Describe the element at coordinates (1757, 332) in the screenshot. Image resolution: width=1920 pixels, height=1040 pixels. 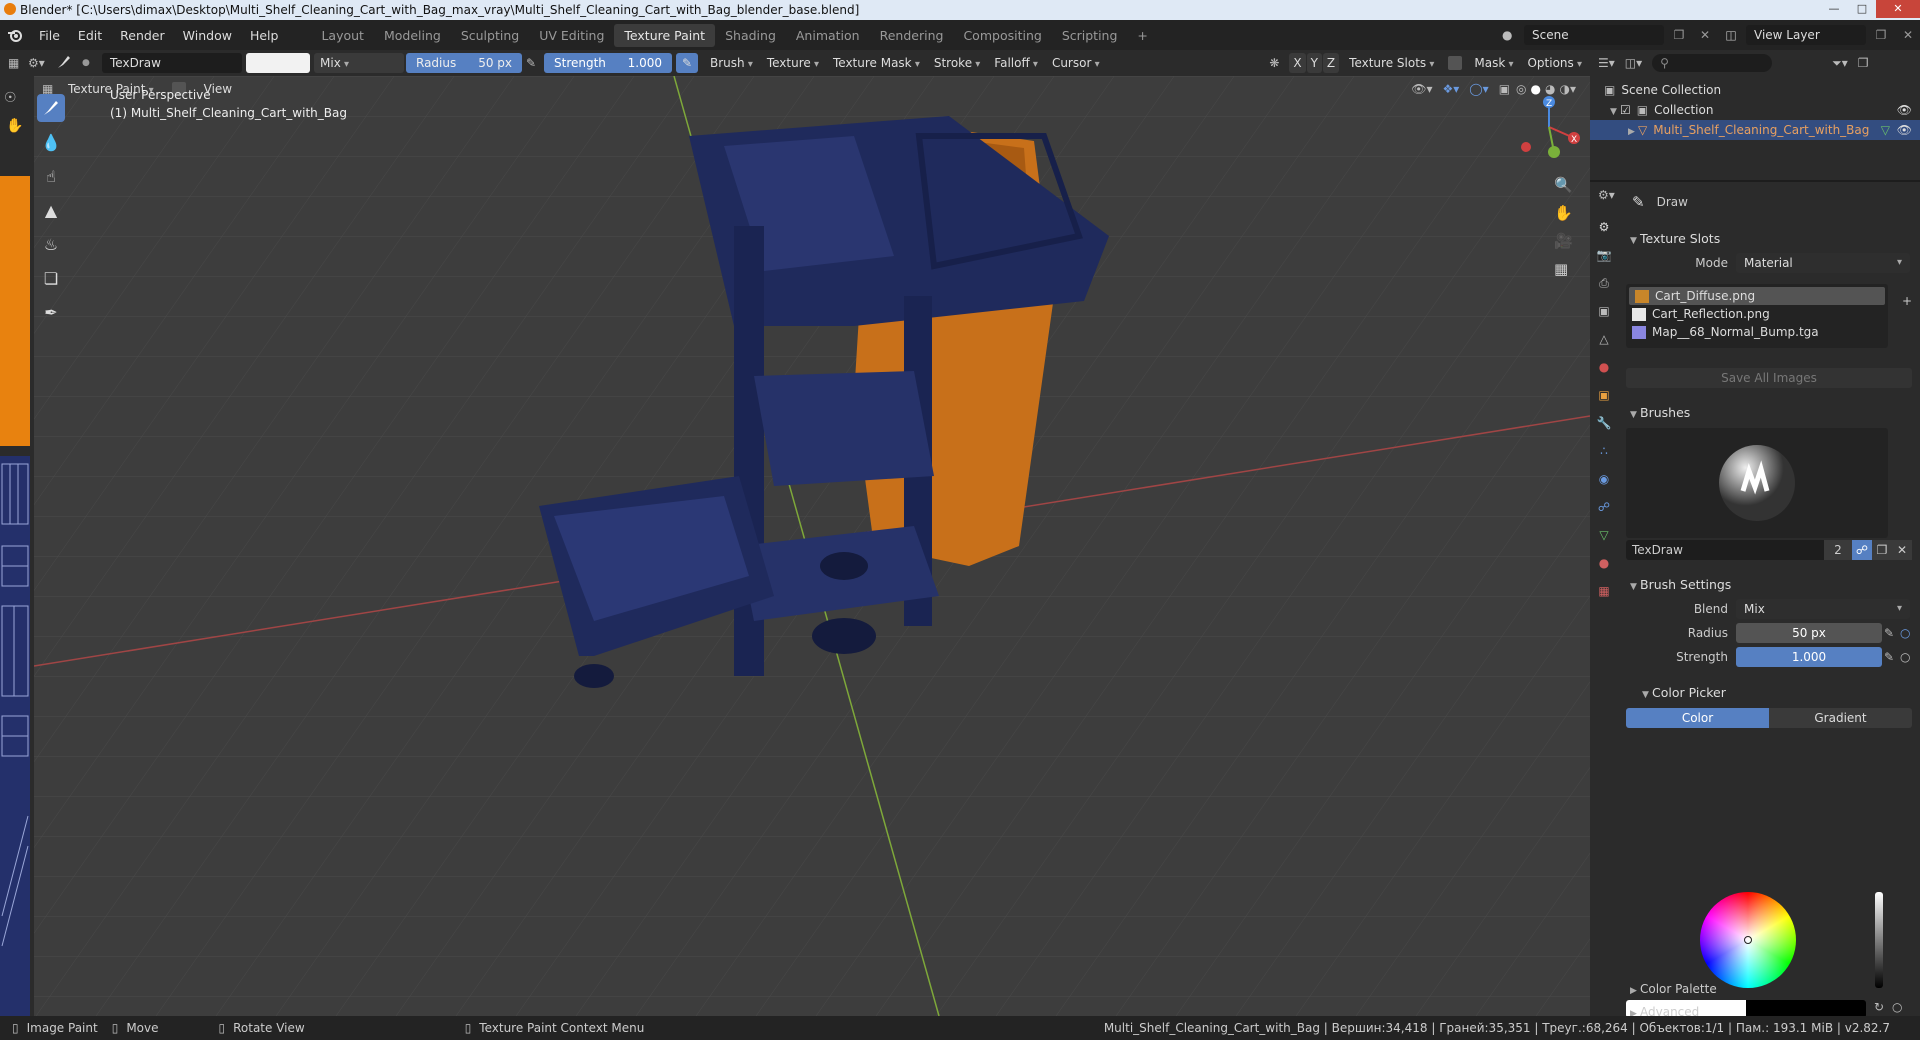
I see `texture-slot-item: Map__68_Normal_Bump.tga` at that location.